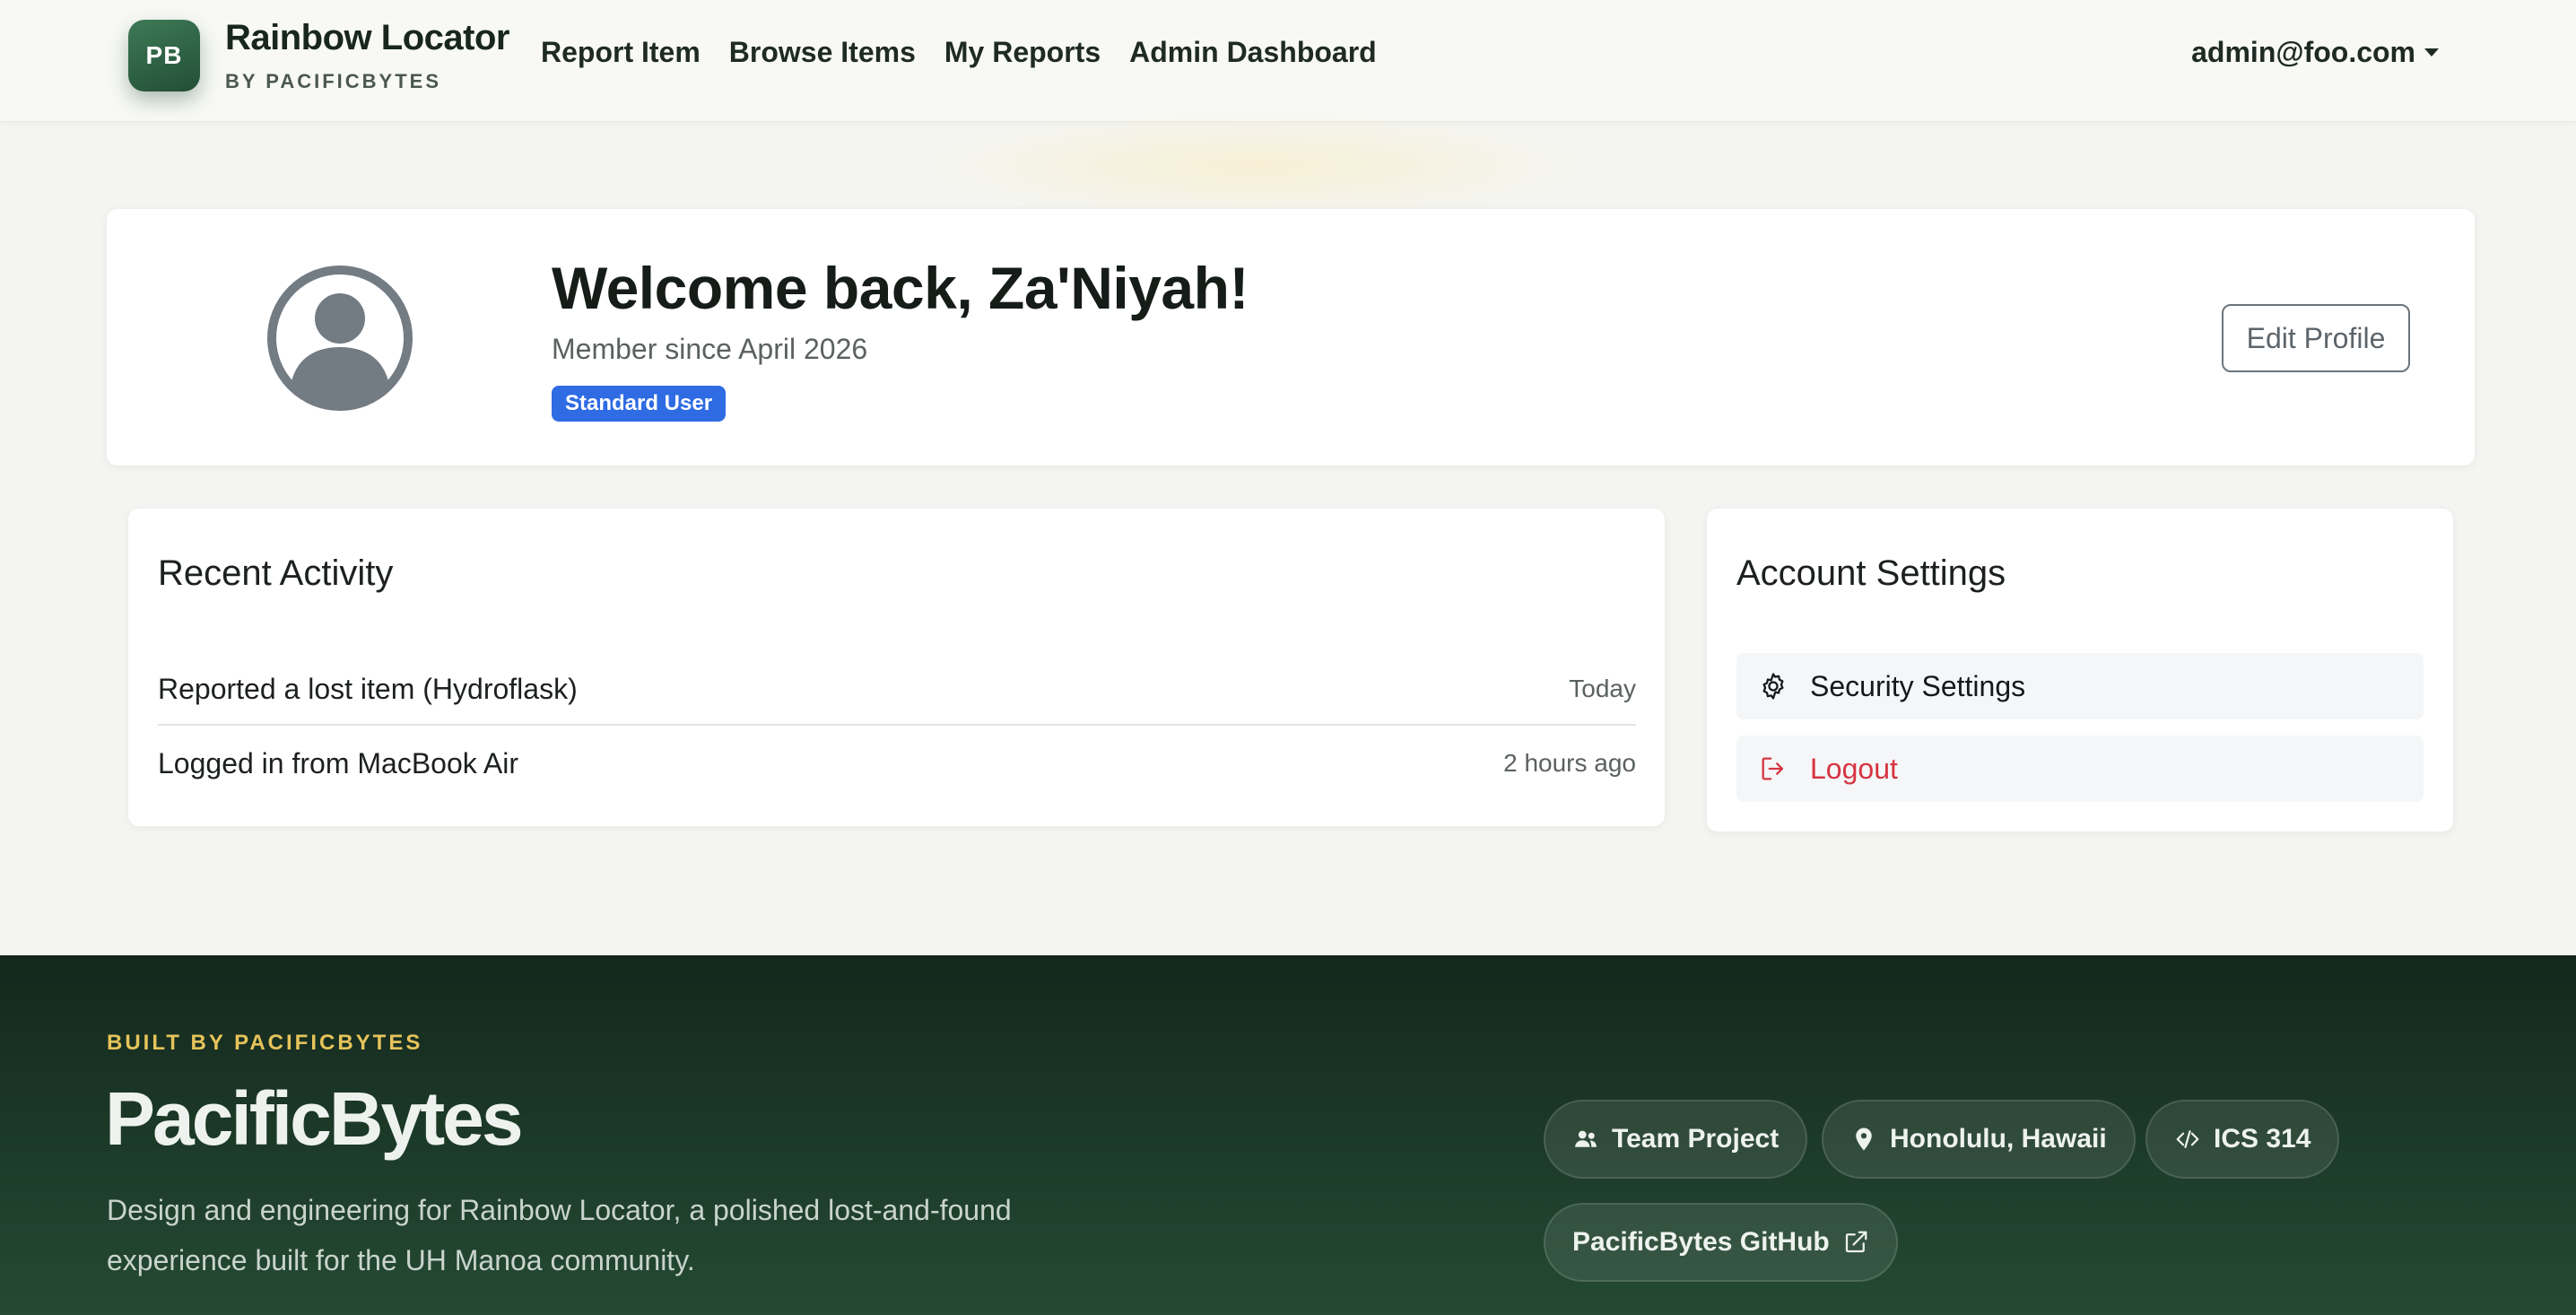 This screenshot has width=2576, height=1315. What do you see at coordinates (1918, 685) in the screenshot?
I see `security-settings-label: Security Settings` at bounding box center [1918, 685].